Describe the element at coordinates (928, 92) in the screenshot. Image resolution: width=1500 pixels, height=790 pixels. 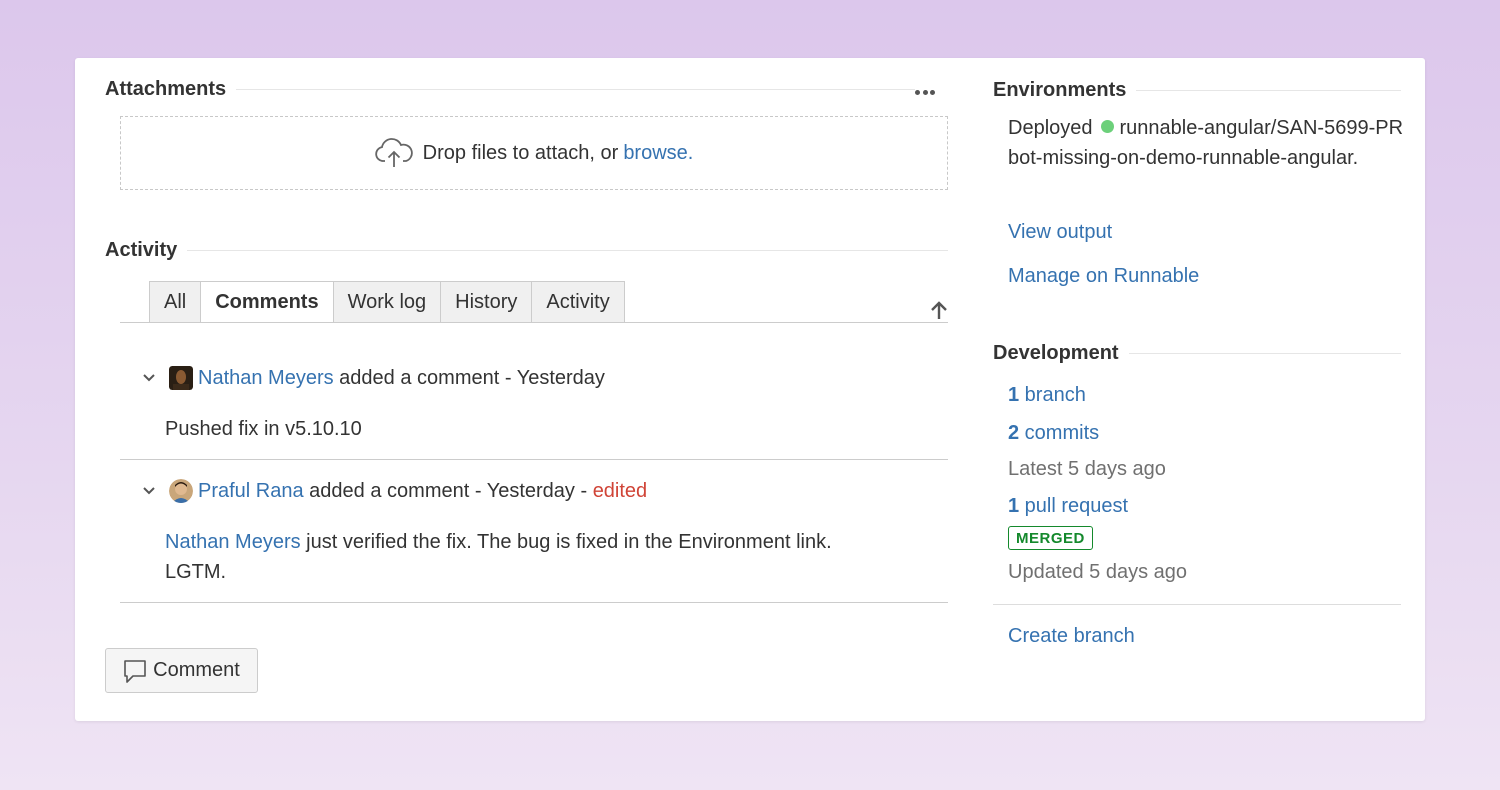
I see `more-options-icon` at that location.